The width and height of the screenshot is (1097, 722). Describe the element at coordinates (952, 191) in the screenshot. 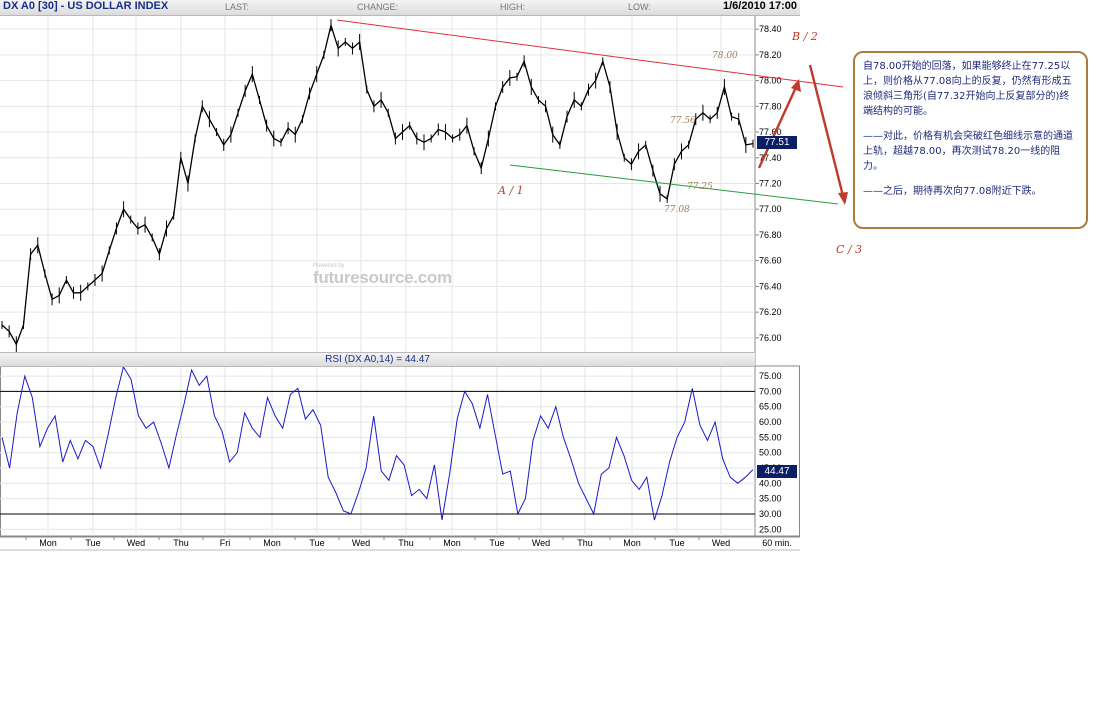

I see `note-paragraph-3: ——之后，期待再次向77.08附近下跌。` at that location.